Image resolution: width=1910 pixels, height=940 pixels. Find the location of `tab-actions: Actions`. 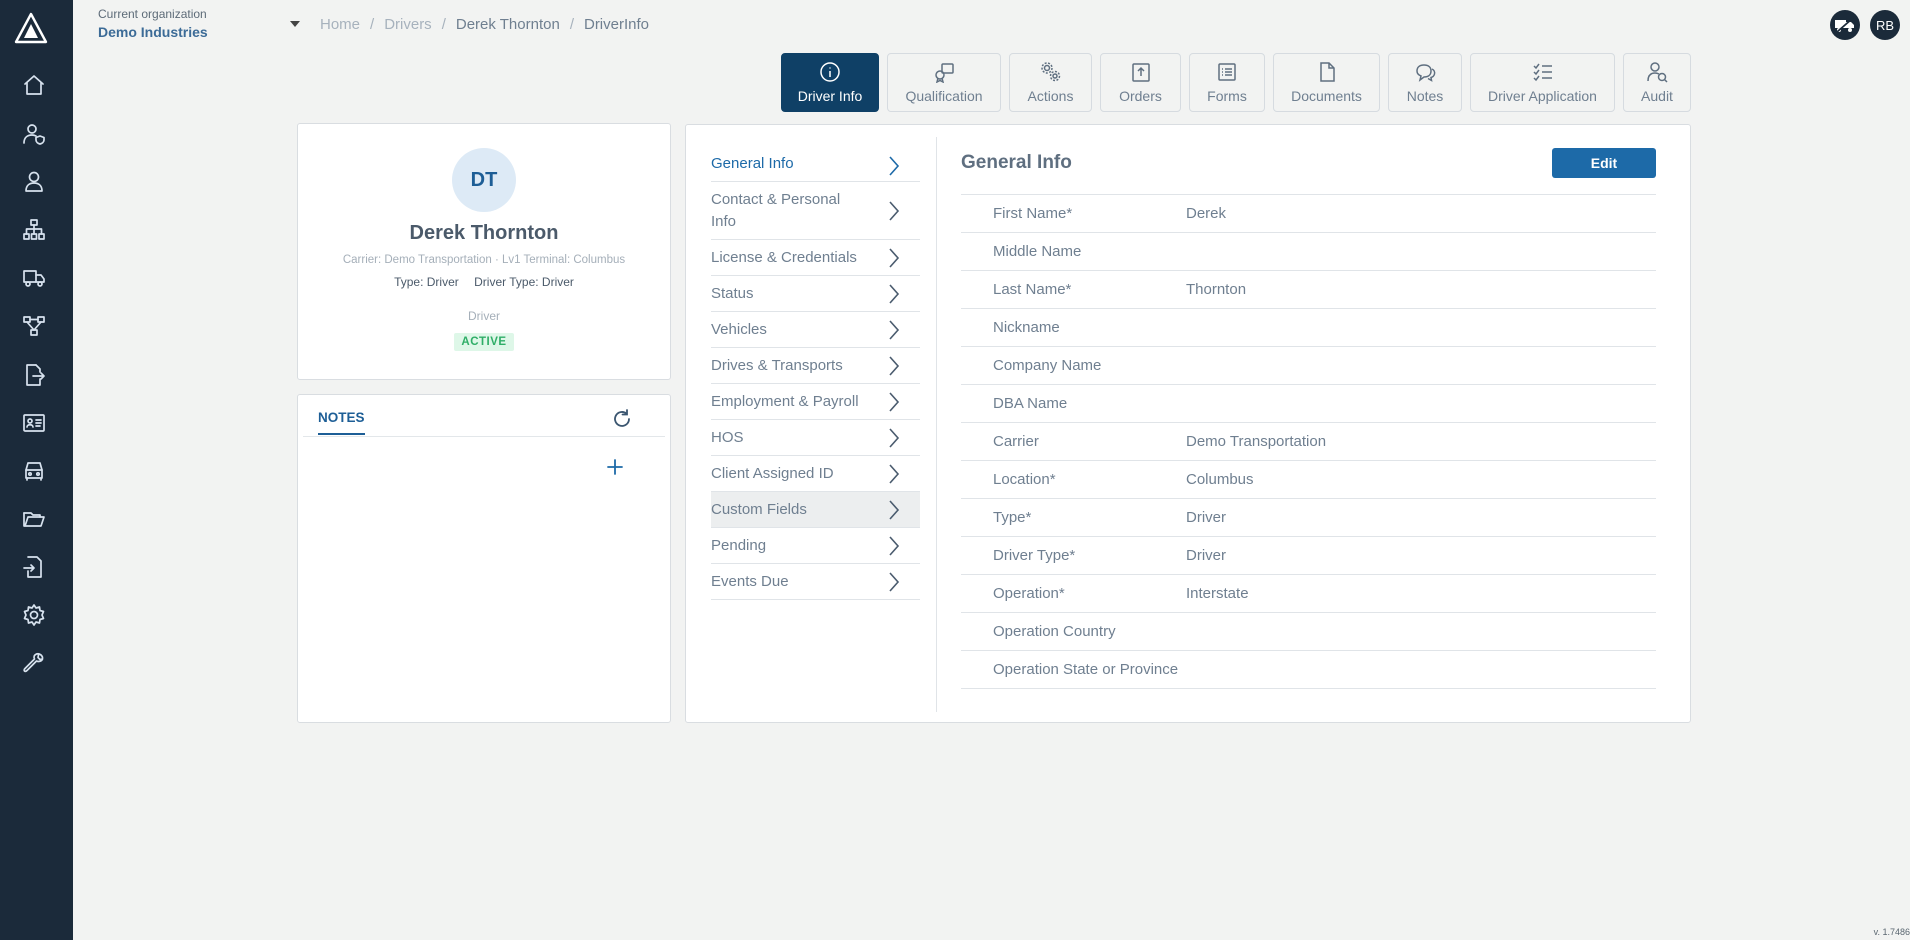

tab-actions: Actions is located at coordinates (1050, 82).